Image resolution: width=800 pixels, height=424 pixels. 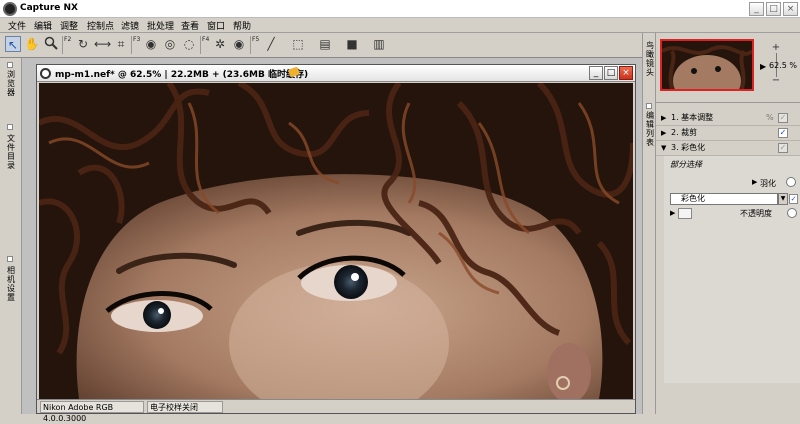 What do you see at coordinates (189, 75) in the screenshot?
I see `document-size: 22.2MB` at bounding box center [189, 75].